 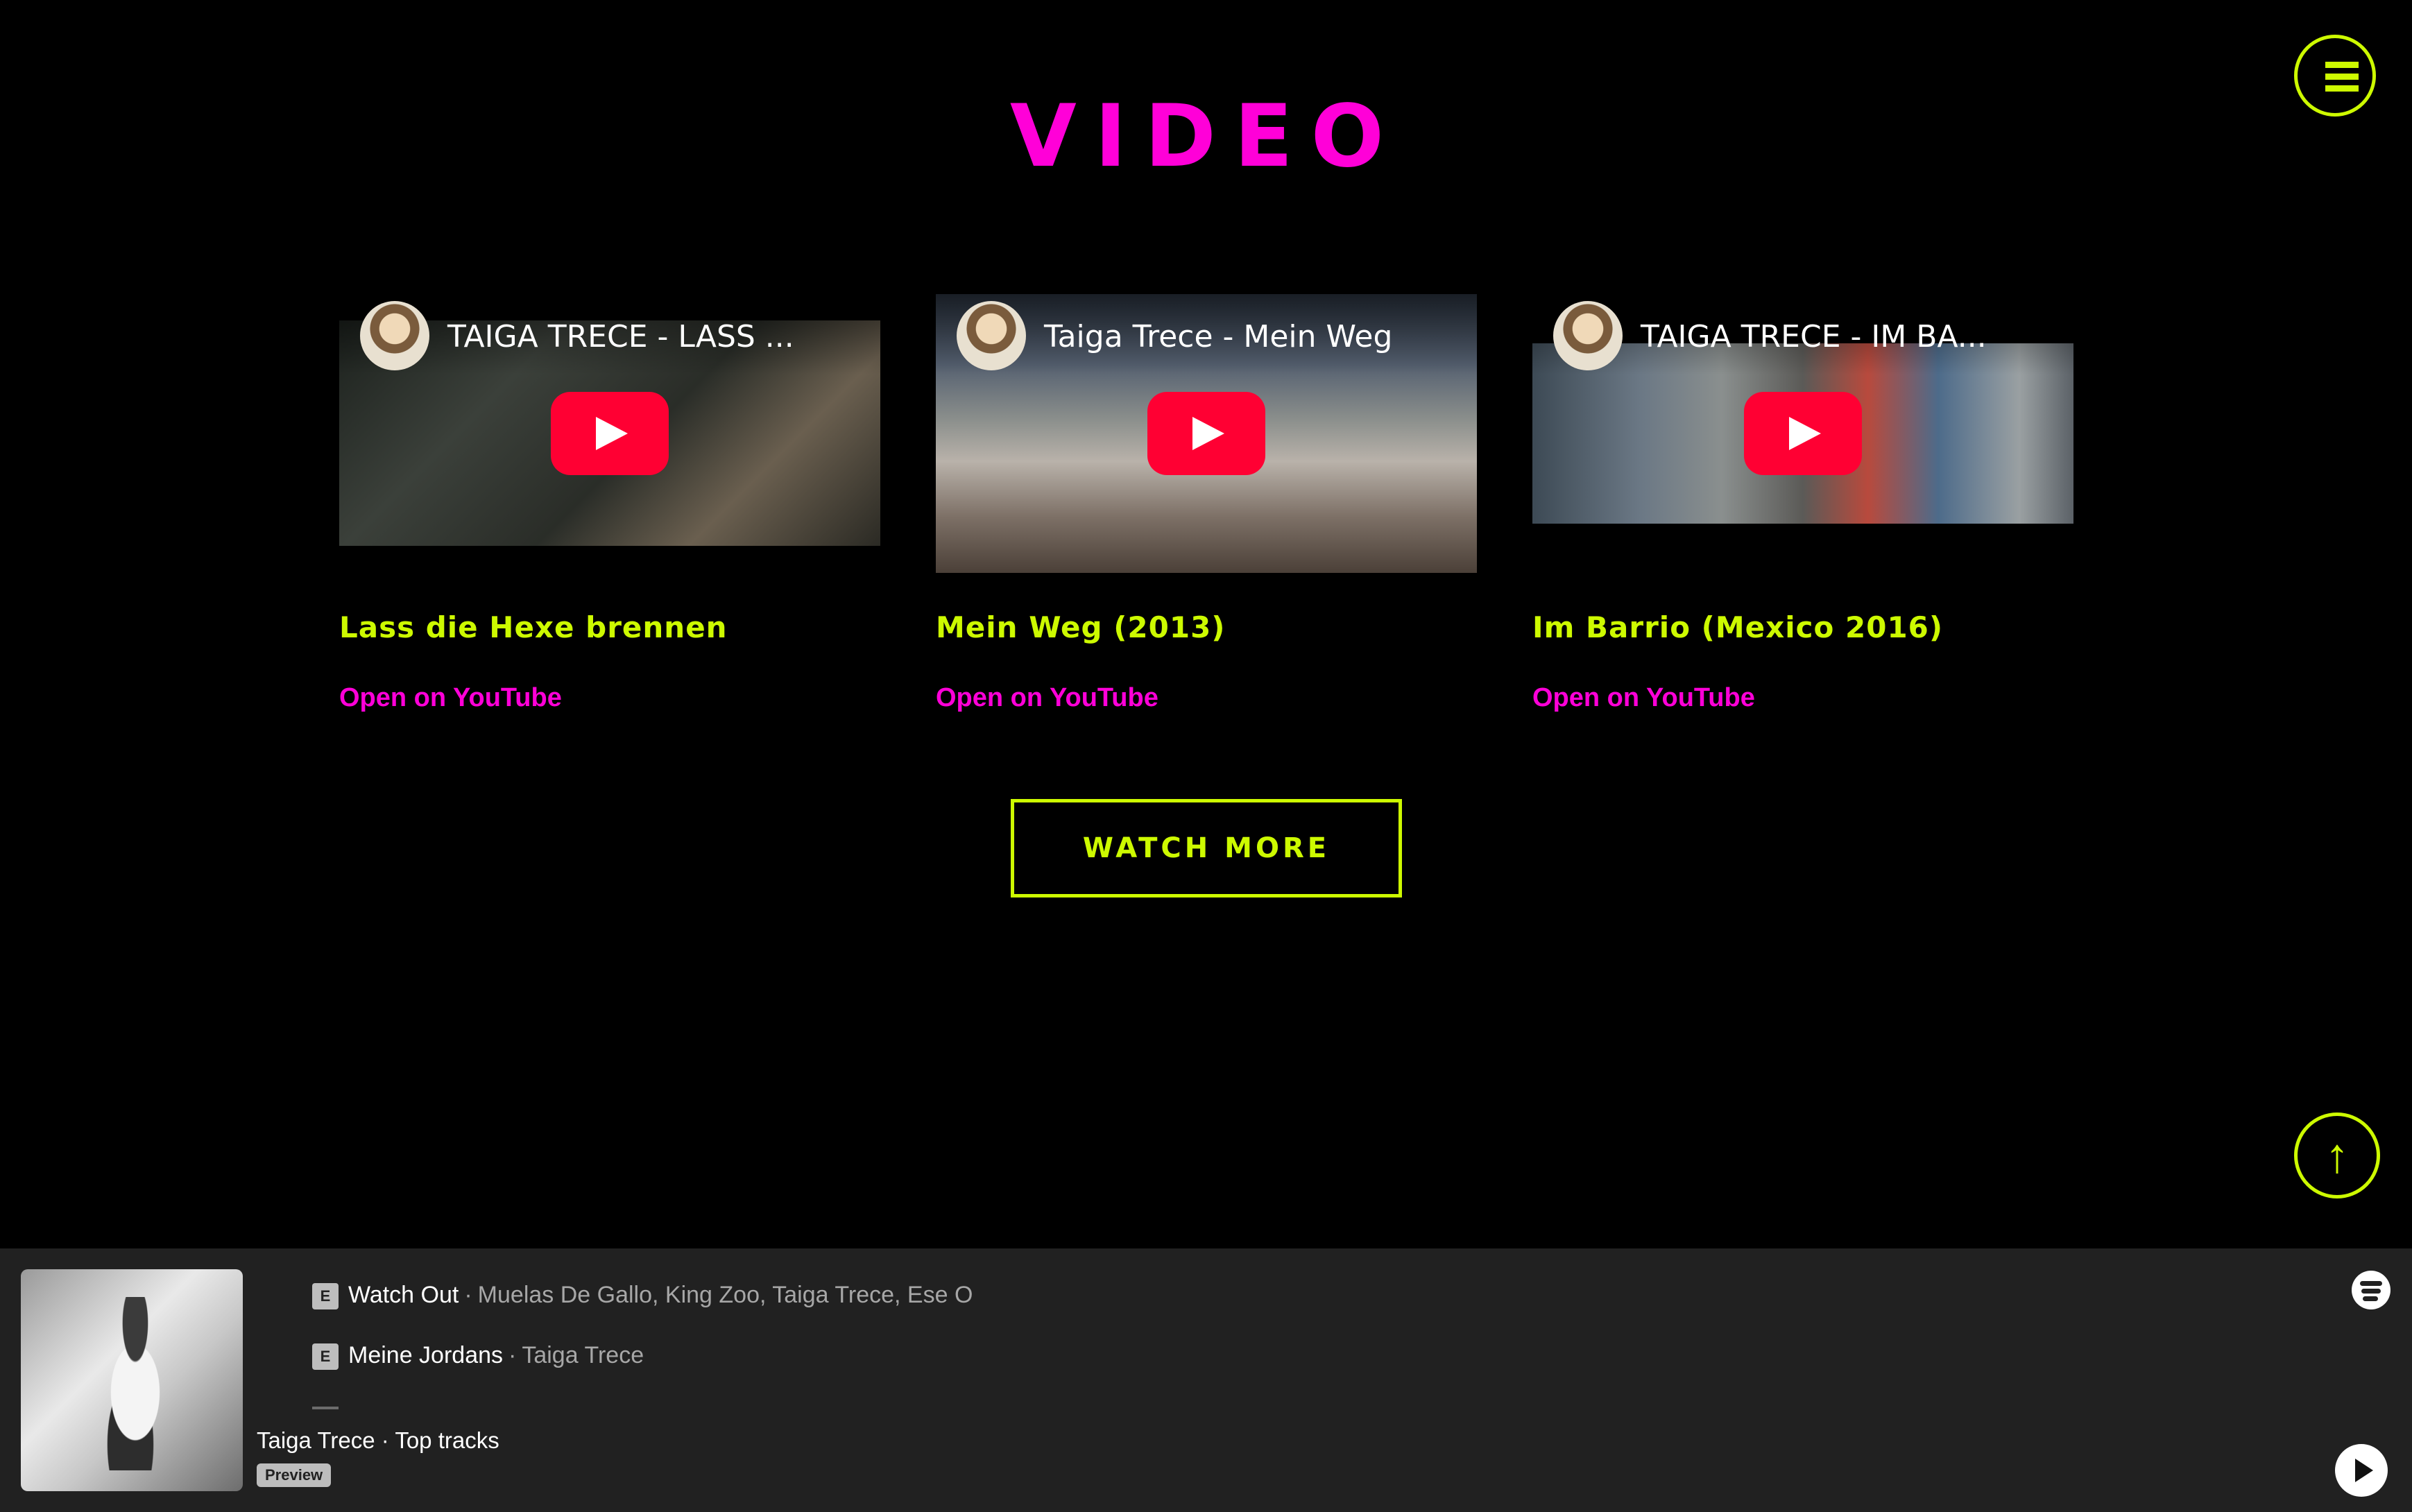 What do you see at coordinates (404, 1295) in the screenshot?
I see `track-name: Watch Out` at bounding box center [404, 1295].